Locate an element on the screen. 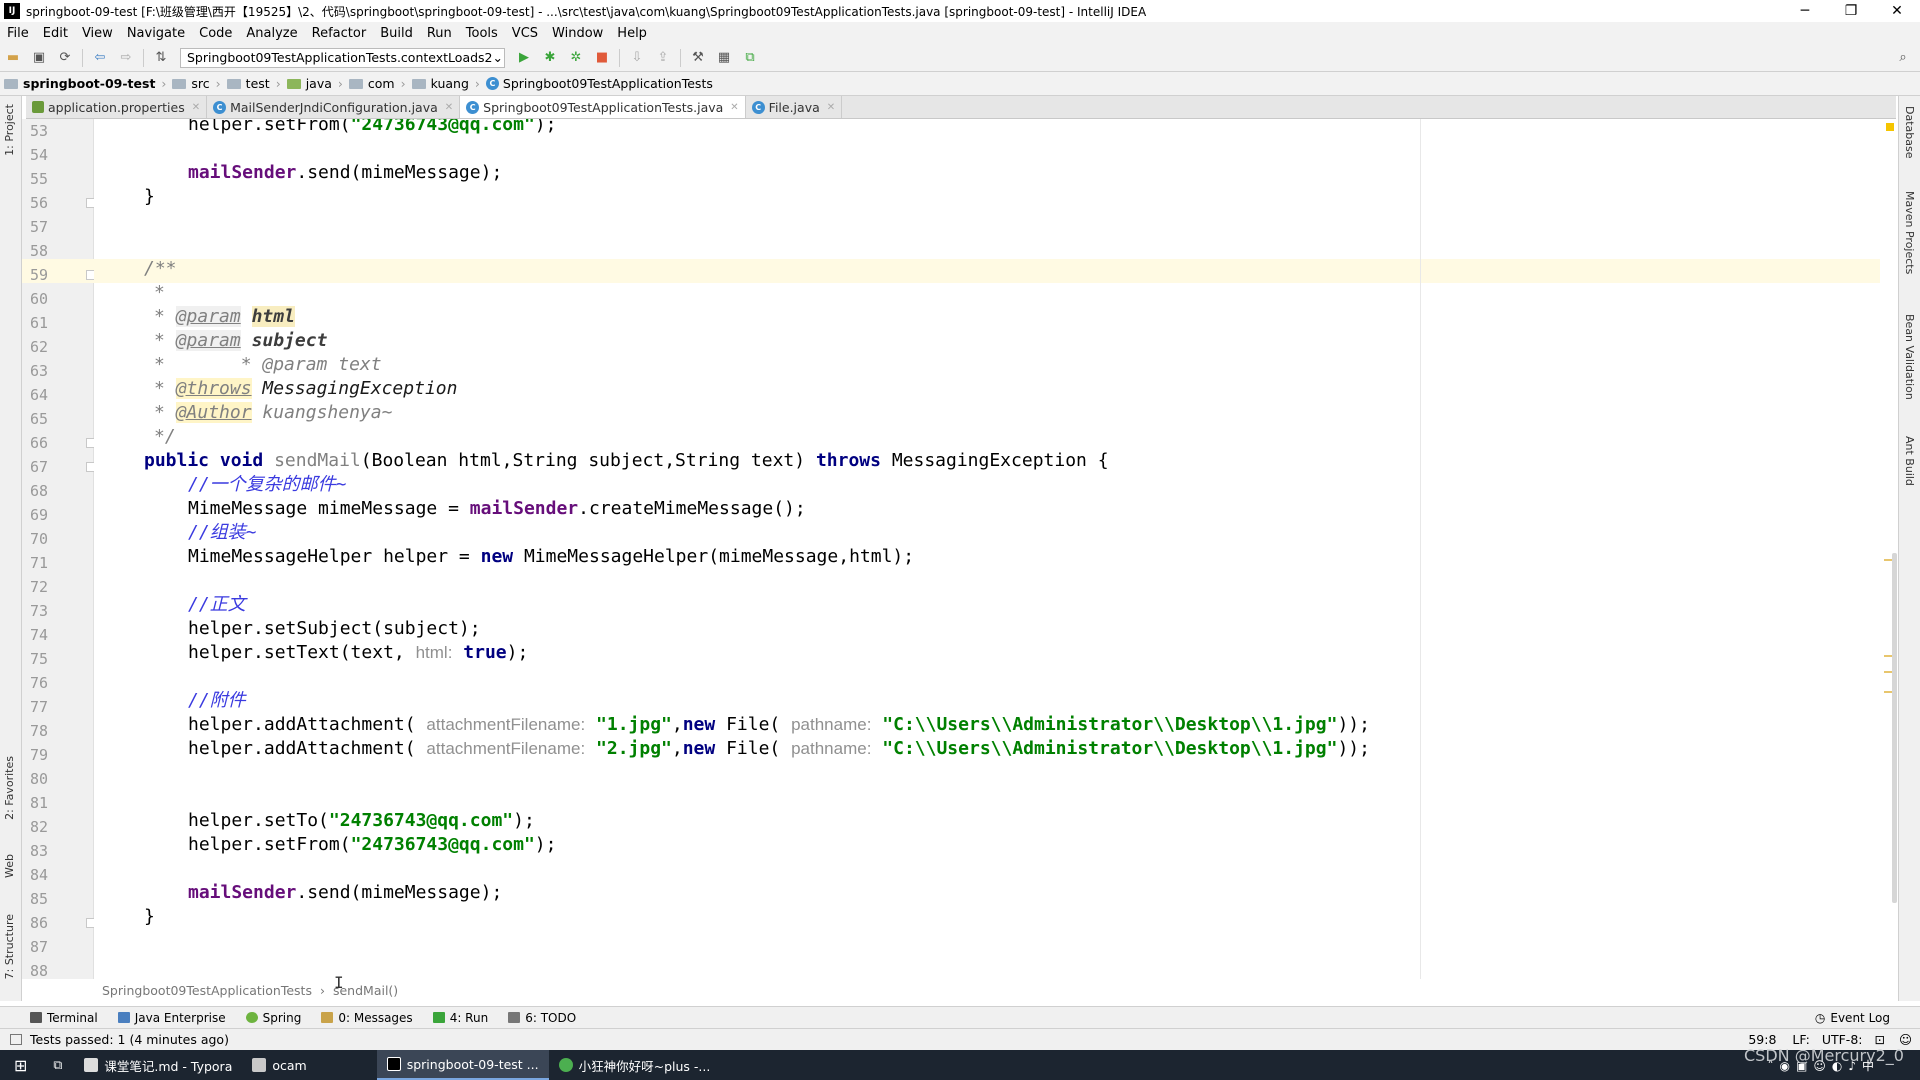 This screenshot has height=1080, width=1920. taskbar-item-ocam: ocam is located at coordinates (279, 1065).